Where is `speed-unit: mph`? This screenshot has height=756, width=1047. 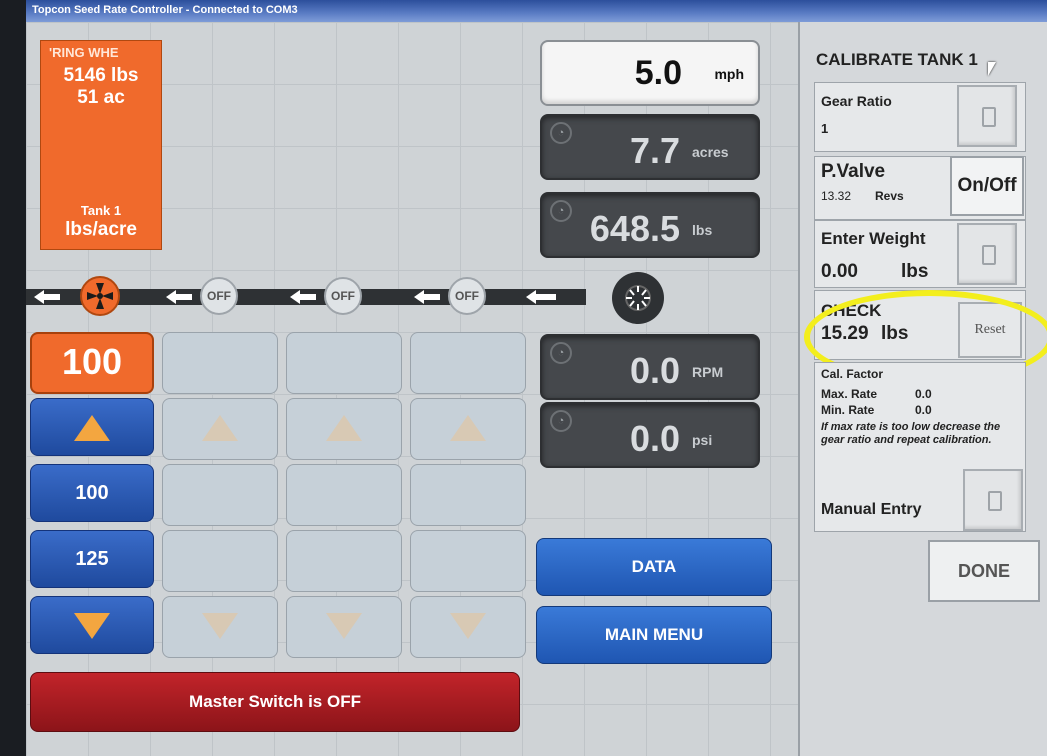 speed-unit: mph is located at coordinates (729, 74).